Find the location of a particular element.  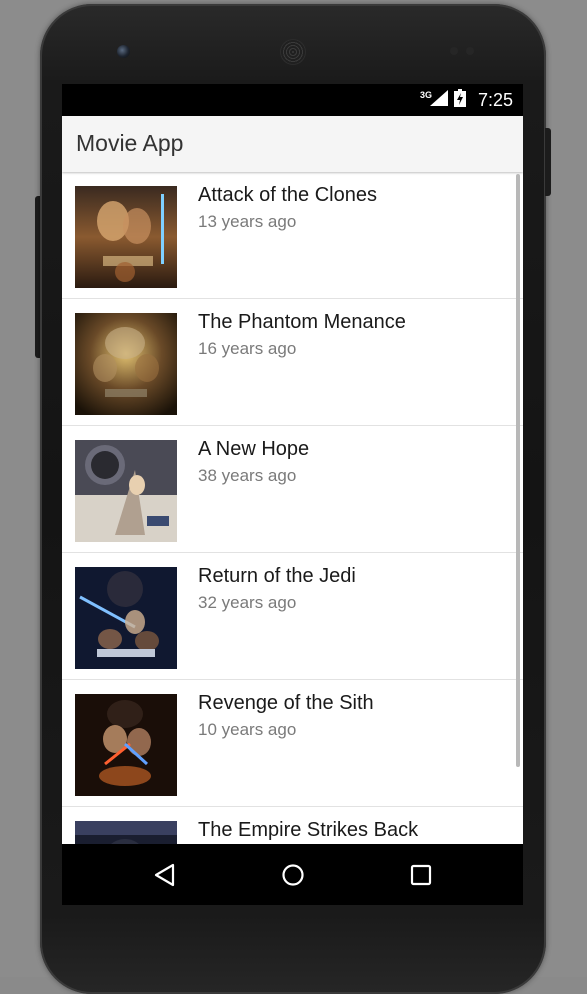

movie-release-age: 10 years ago is located at coordinates (247, 729).